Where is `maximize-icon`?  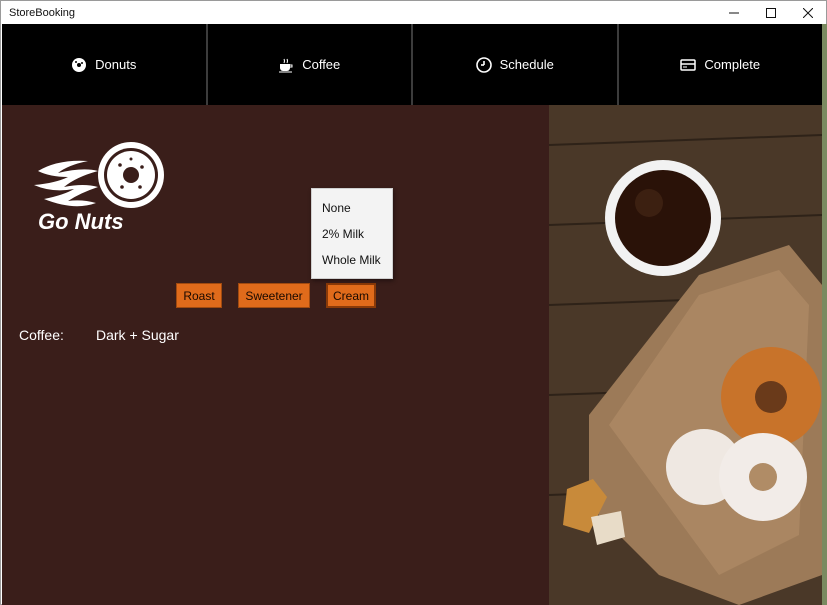 maximize-icon is located at coordinates (770, 12).